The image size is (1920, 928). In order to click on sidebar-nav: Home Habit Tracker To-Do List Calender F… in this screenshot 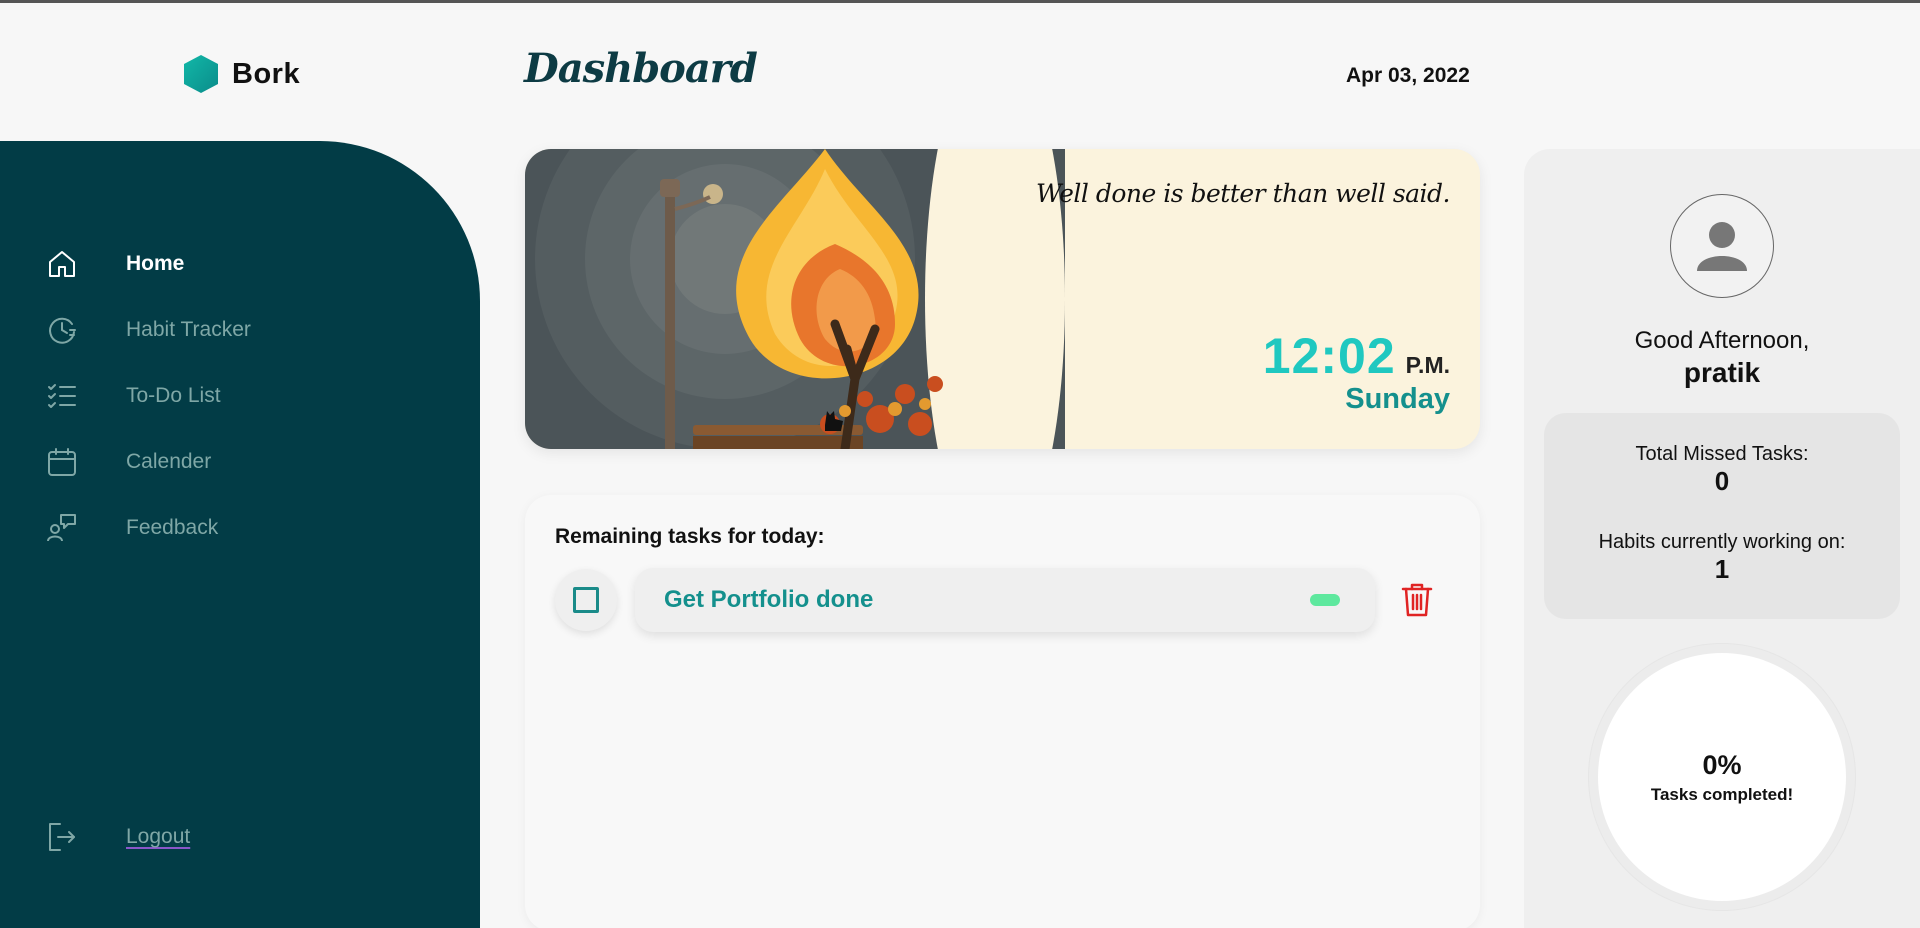, I will do `click(246, 396)`.